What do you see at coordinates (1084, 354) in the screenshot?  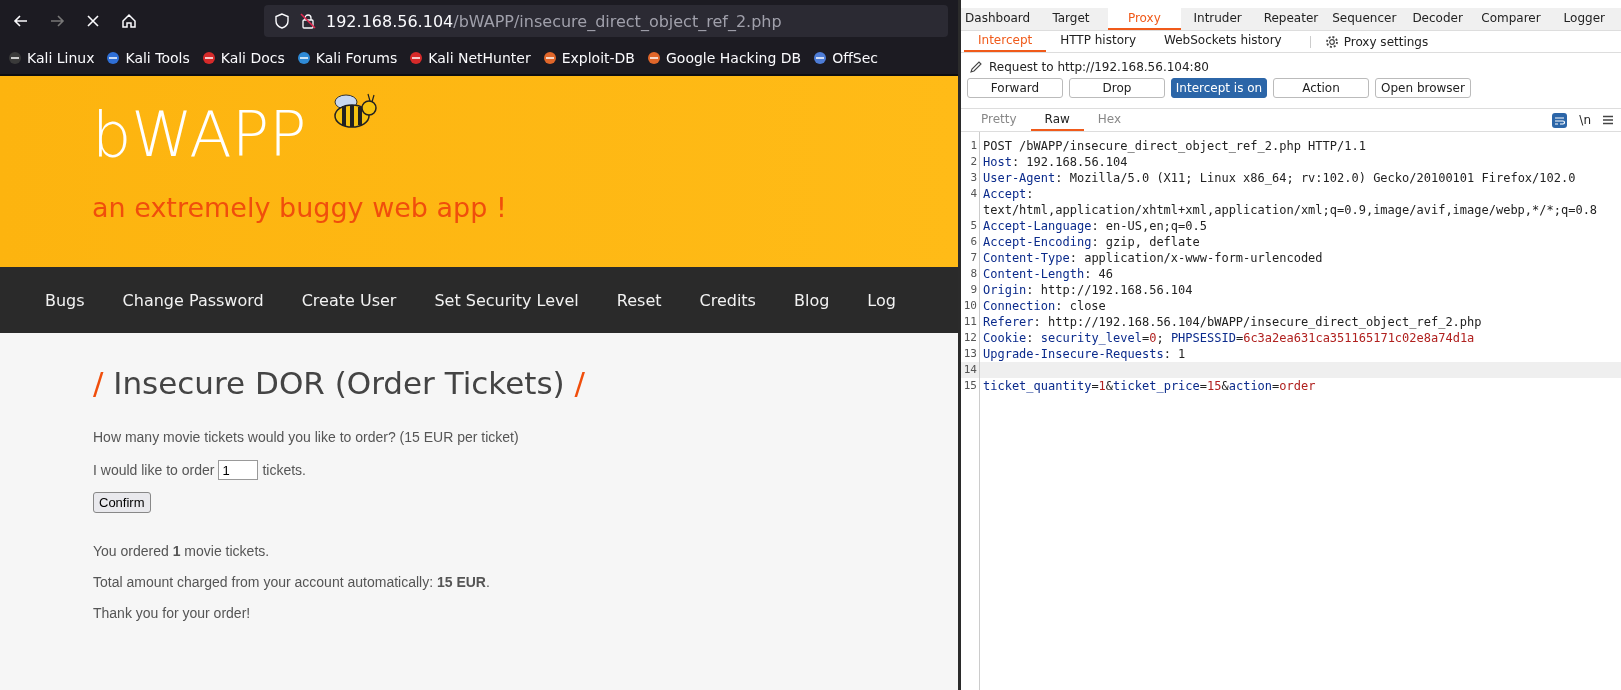 I see `code-line: Upgrade-Insecure-Requests: 1` at bounding box center [1084, 354].